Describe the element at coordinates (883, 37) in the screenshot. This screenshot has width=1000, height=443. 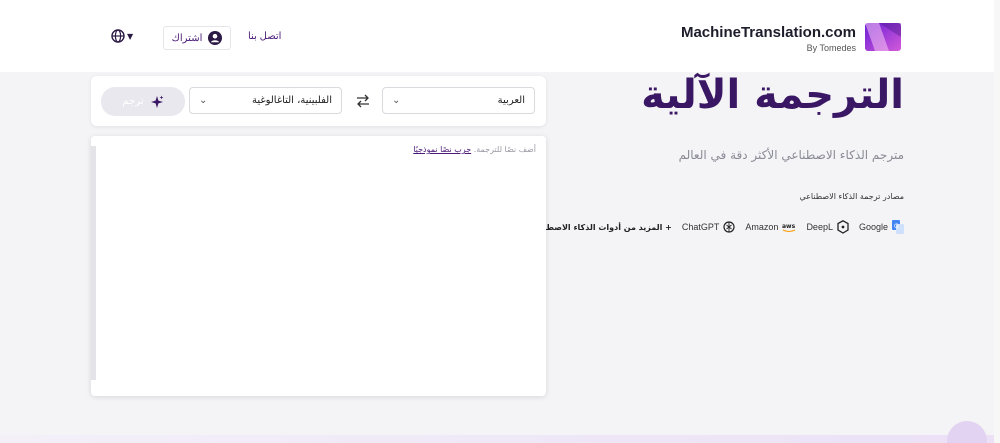
I see `logo-icon` at that location.